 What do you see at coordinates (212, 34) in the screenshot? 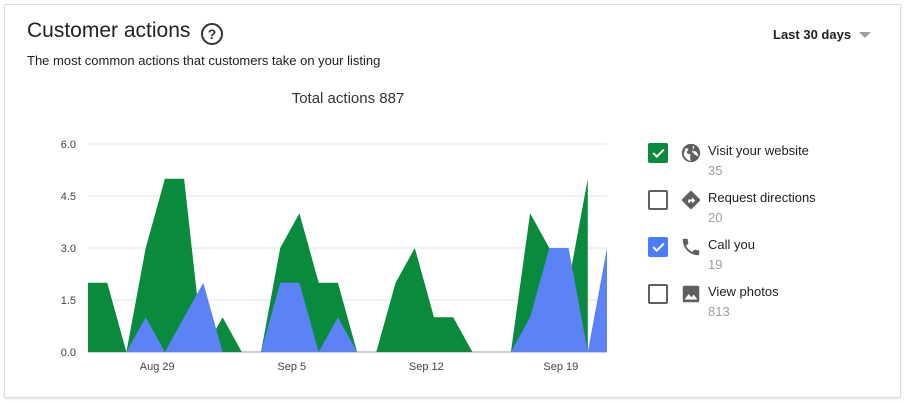
I see `help-icon: ?` at bounding box center [212, 34].